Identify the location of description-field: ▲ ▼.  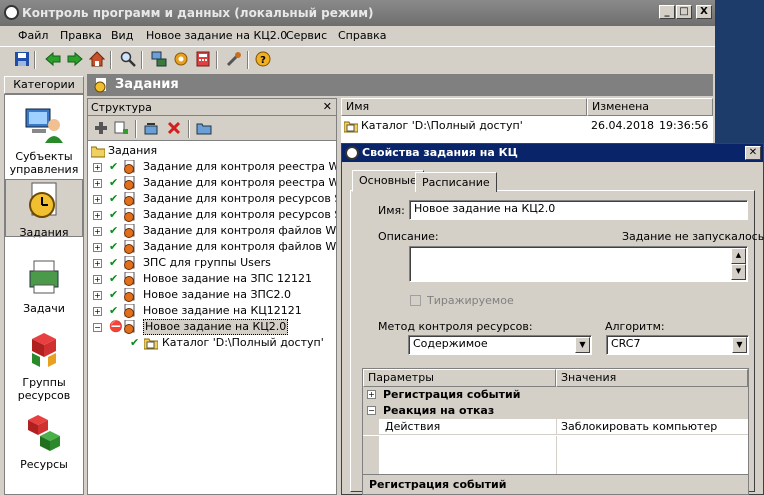
(578, 264).